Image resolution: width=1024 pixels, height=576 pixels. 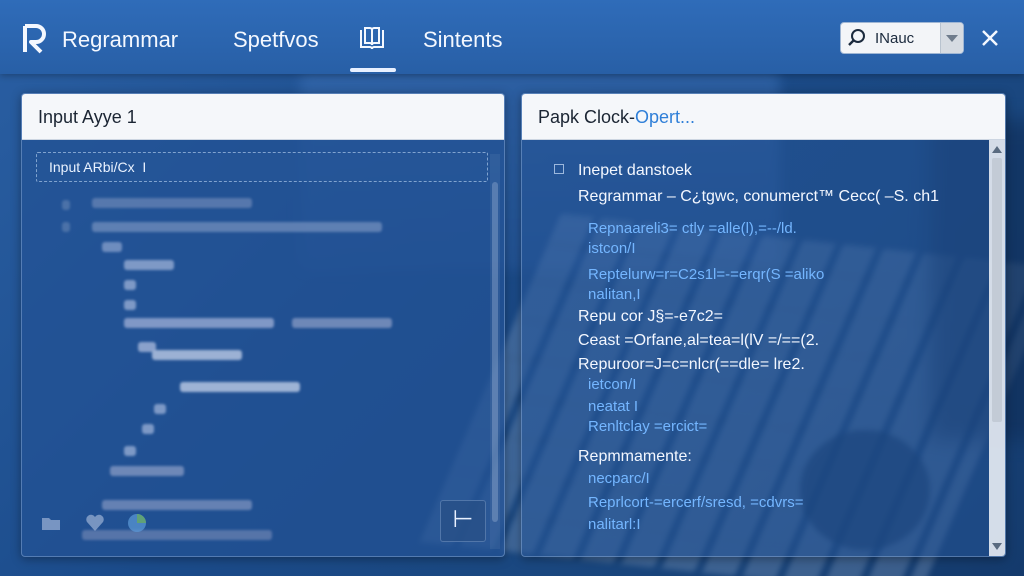 What do you see at coordinates (263, 117) in the screenshot?
I see `input-panel-title: Input Ayye 1` at bounding box center [263, 117].